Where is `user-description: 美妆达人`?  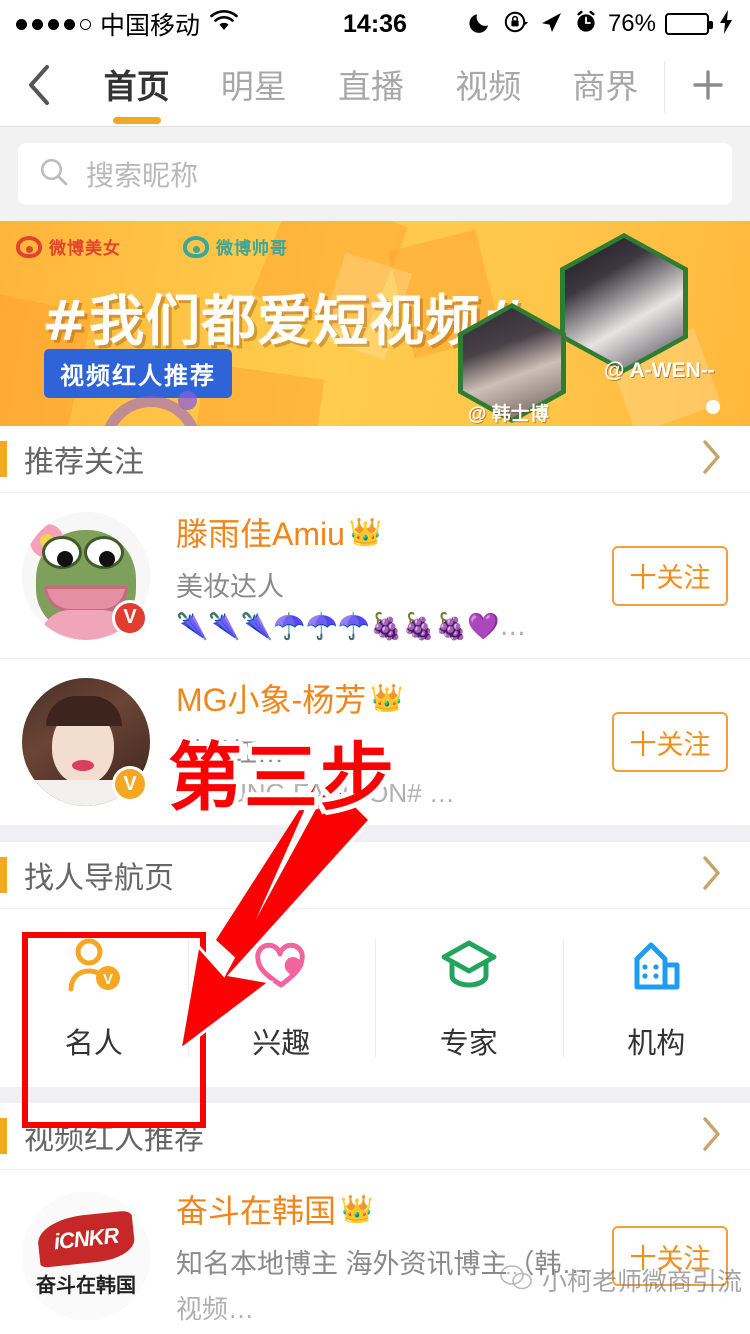
user-description: 美妆达人 is located at coordinates (230, 587).